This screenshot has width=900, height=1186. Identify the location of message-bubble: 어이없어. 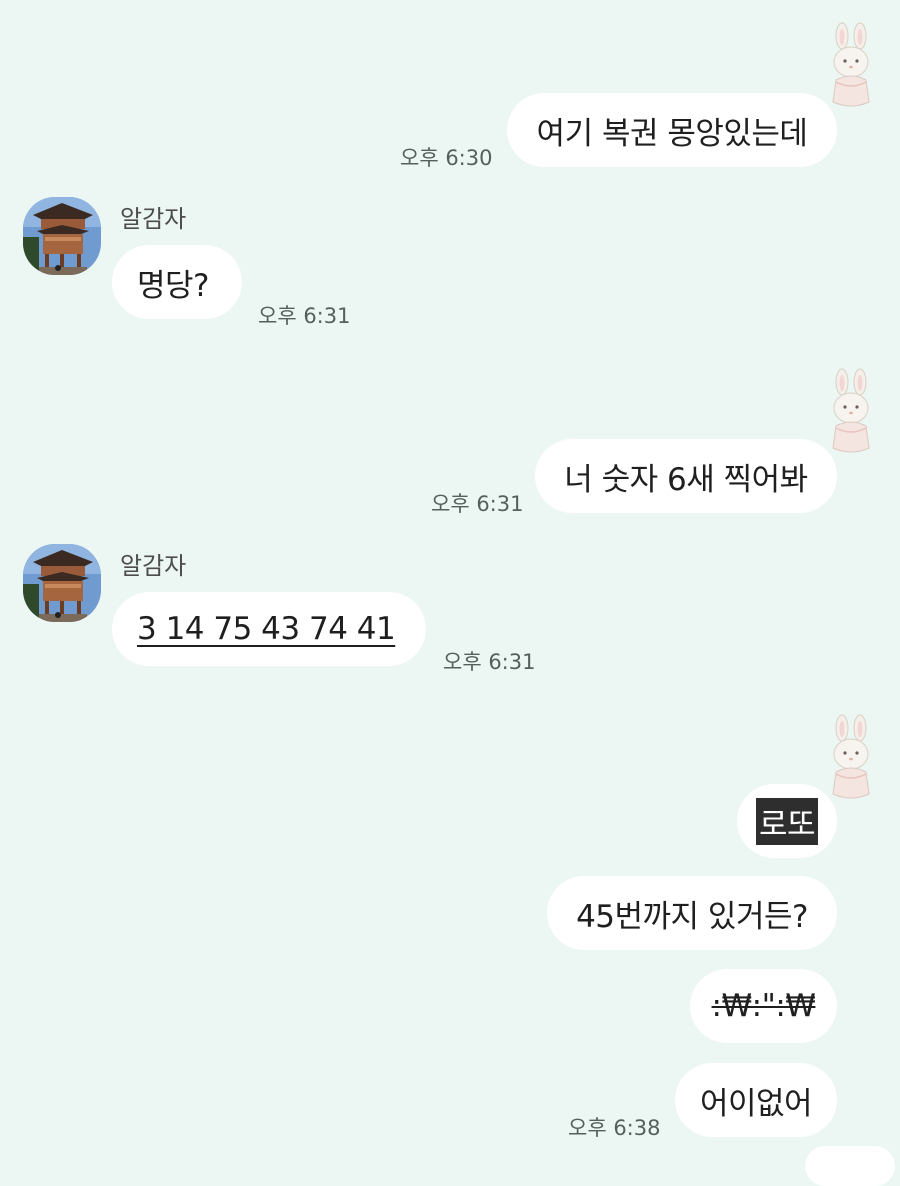
(756, 1100).